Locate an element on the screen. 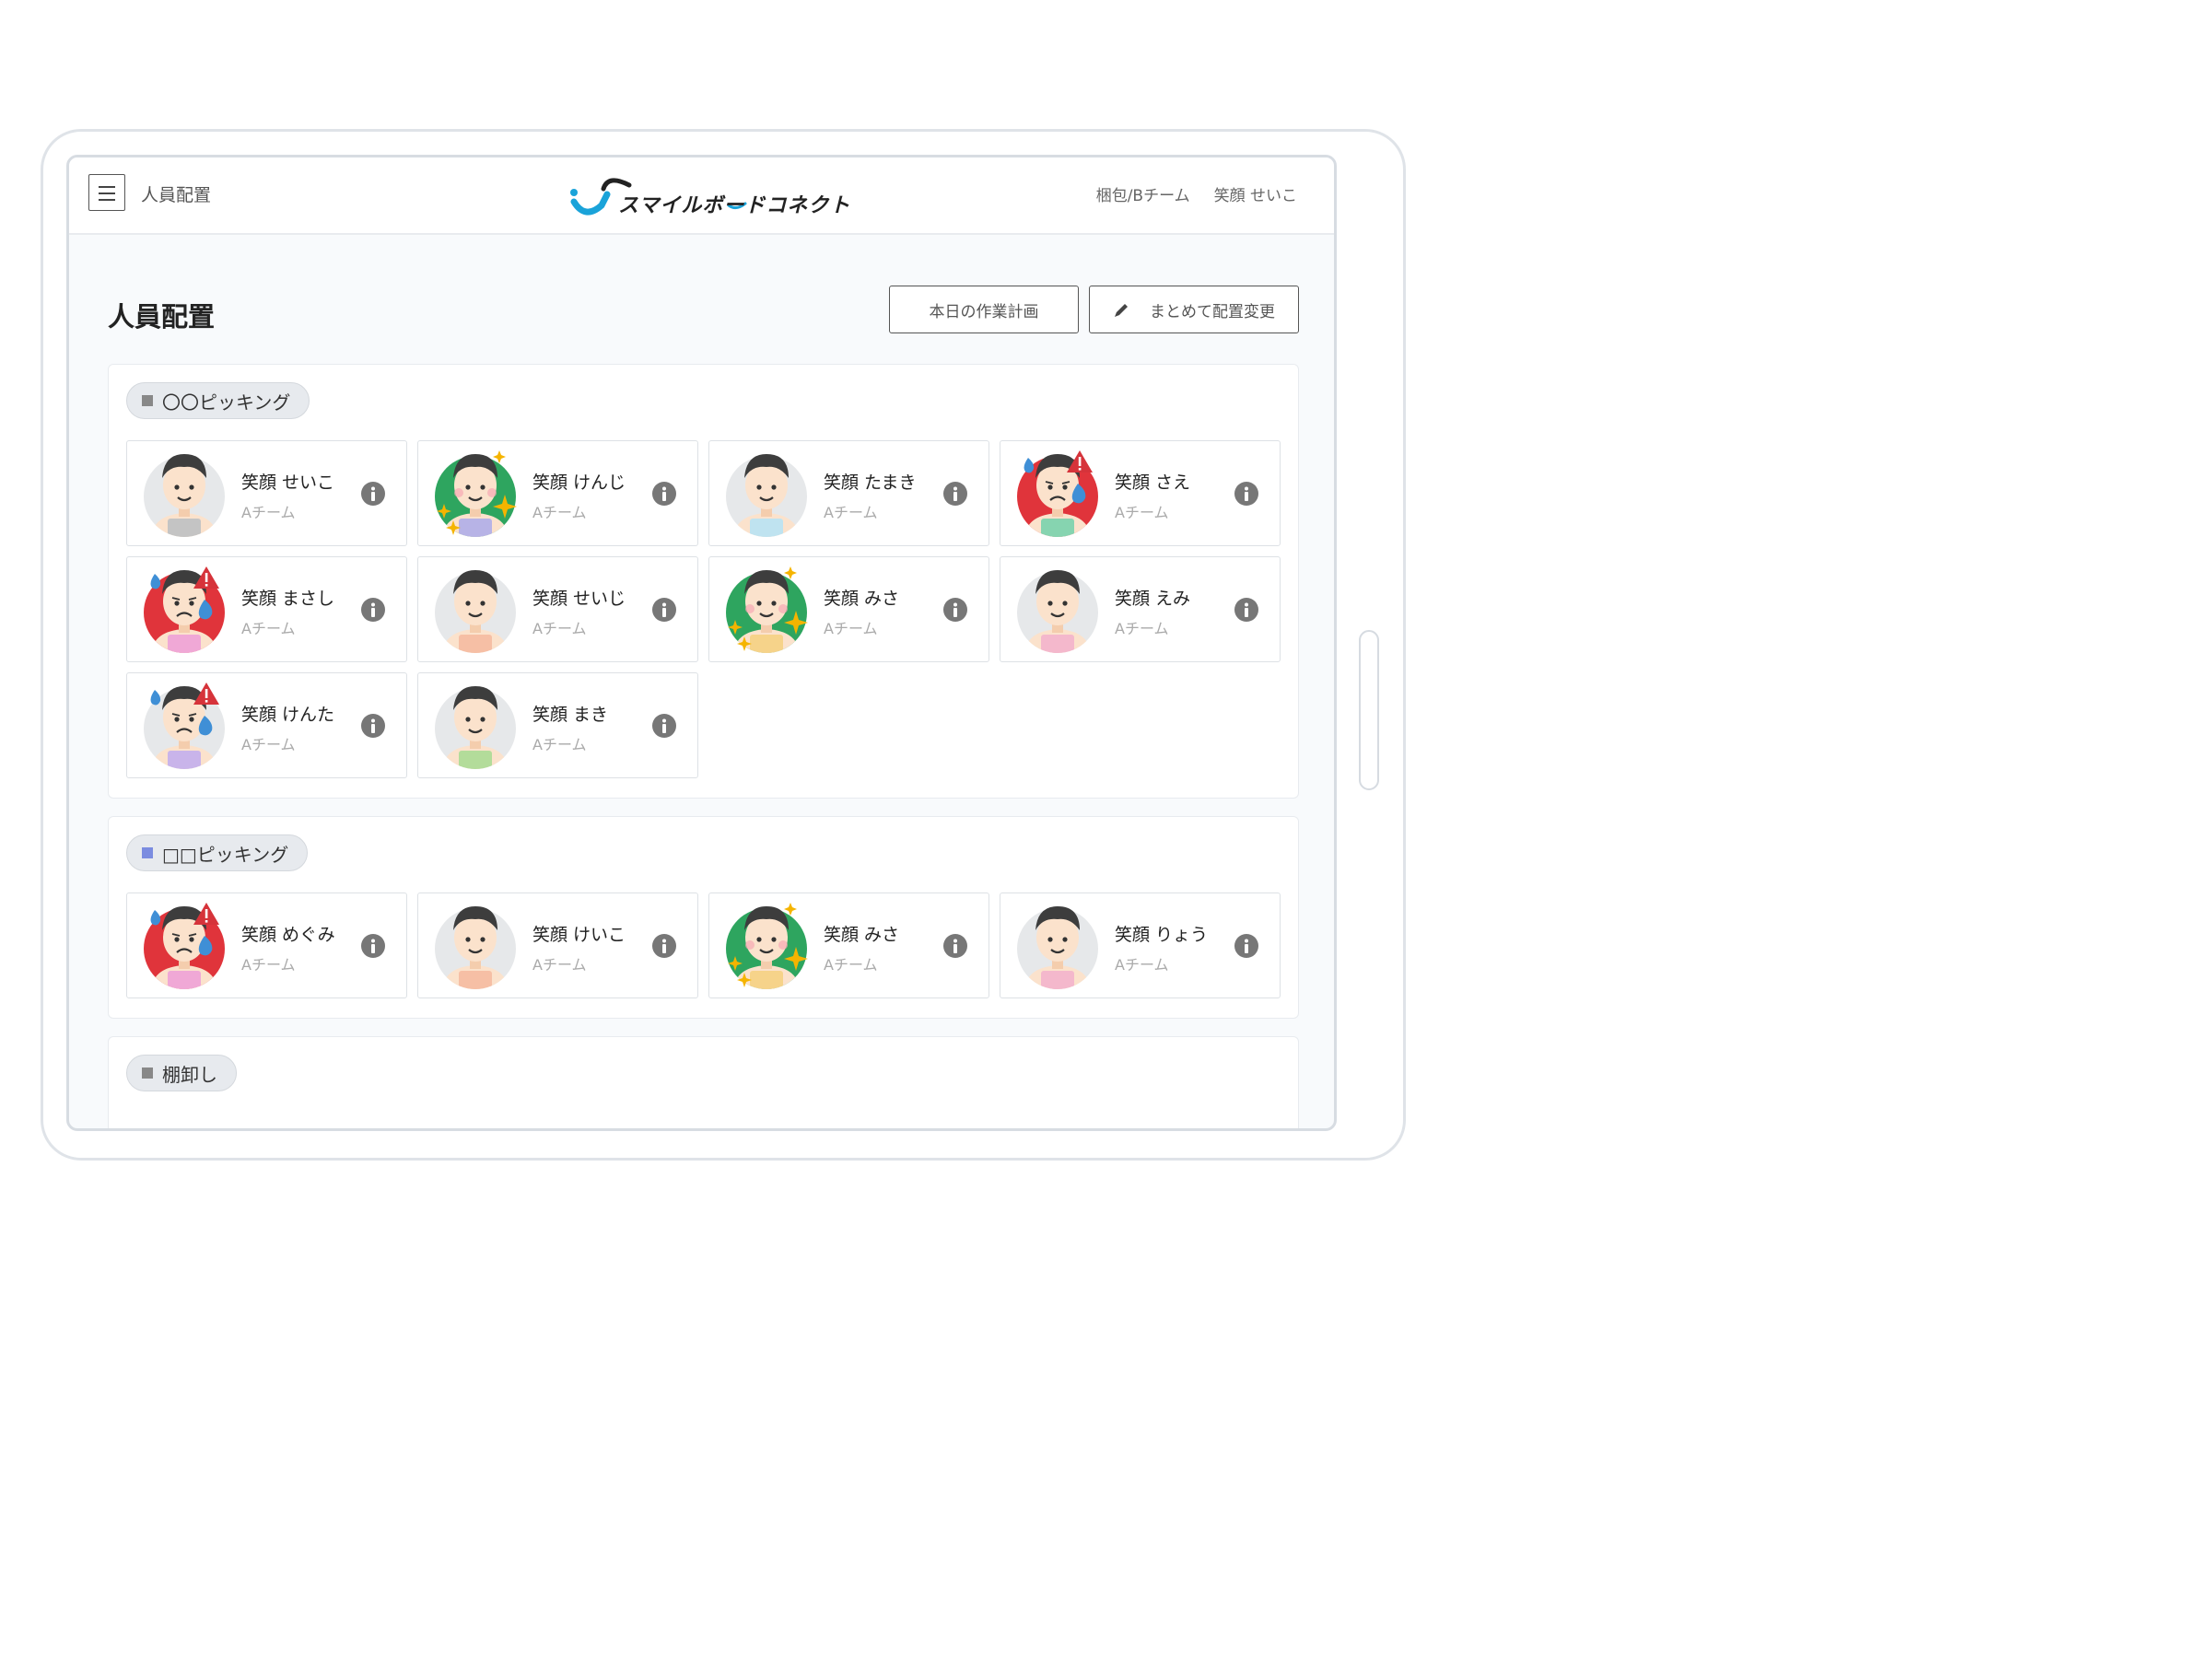 The width and height of the screenshot is (2211, 1680). app-logo: スマイルボードコネクト is located at coordinates (708, 194).